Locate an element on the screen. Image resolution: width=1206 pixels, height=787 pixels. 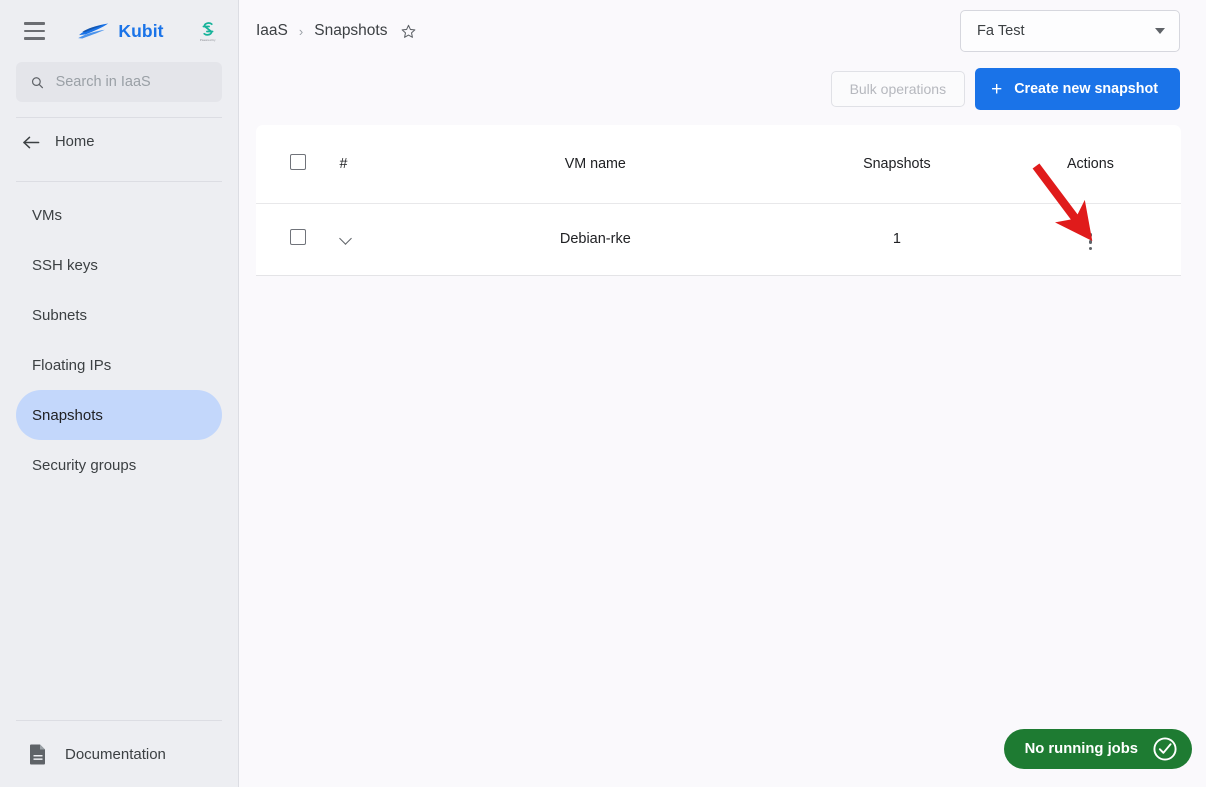
search-input is located at coordinates (131, 82).